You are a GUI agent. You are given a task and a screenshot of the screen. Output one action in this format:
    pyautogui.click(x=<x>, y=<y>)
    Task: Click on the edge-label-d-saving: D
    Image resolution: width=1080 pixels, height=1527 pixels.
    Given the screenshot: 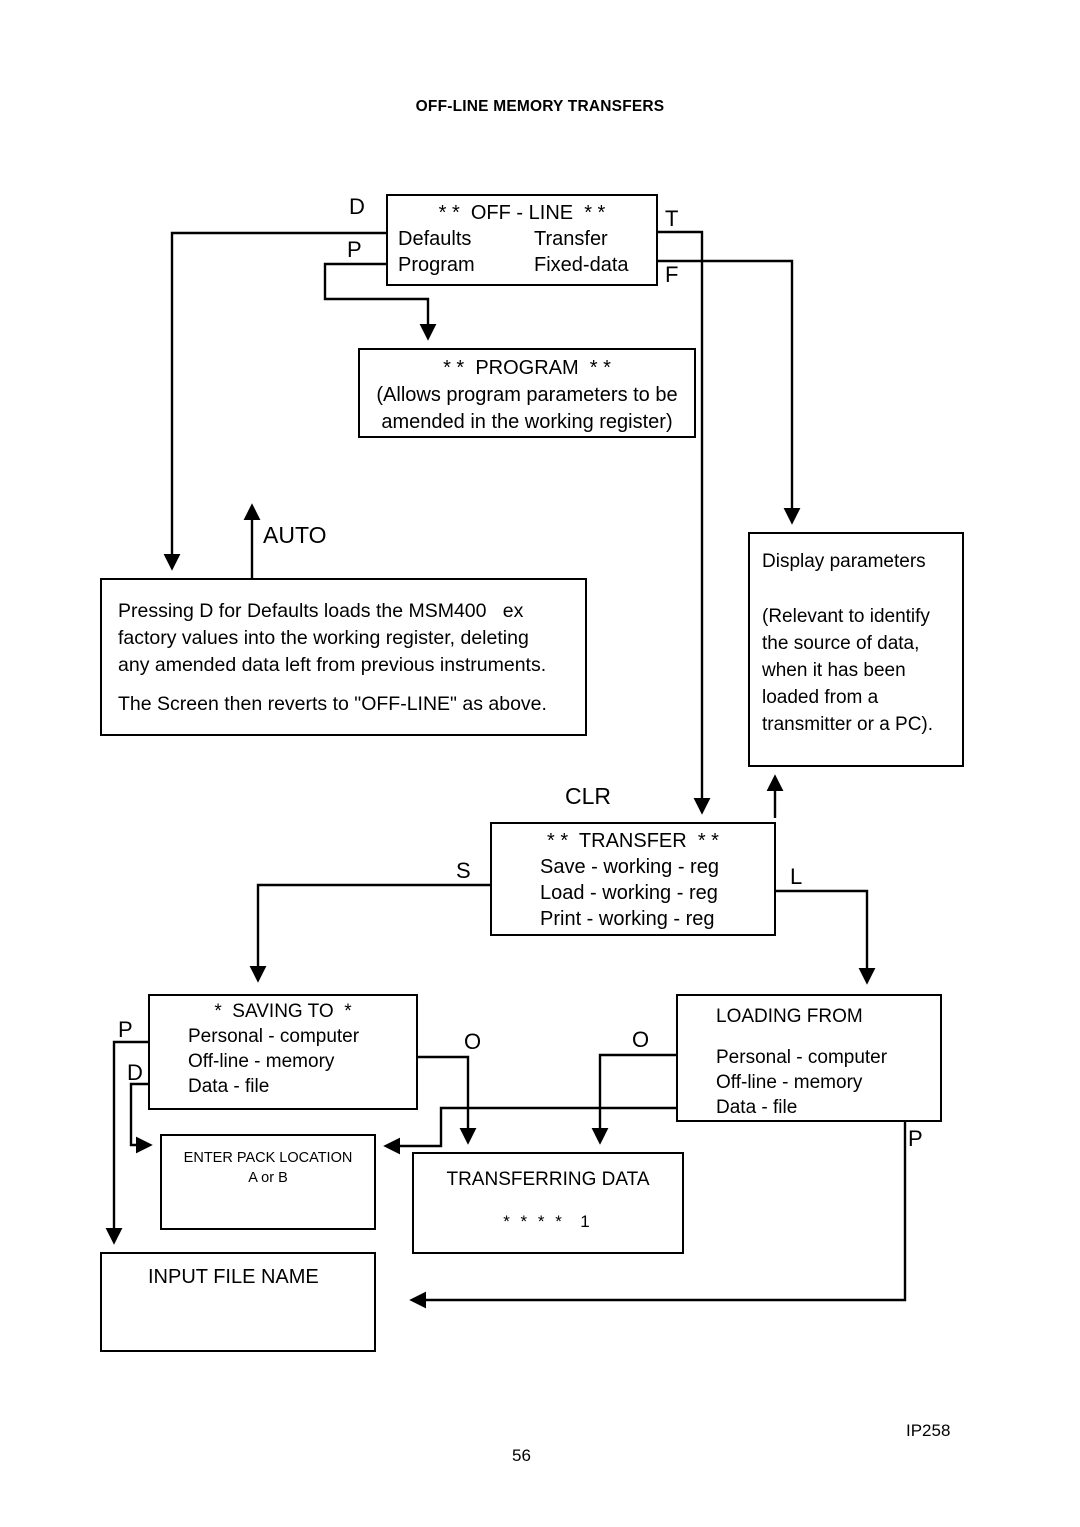 What is the action you would take?
    pyautogui.click(x=135, y=1072)
    